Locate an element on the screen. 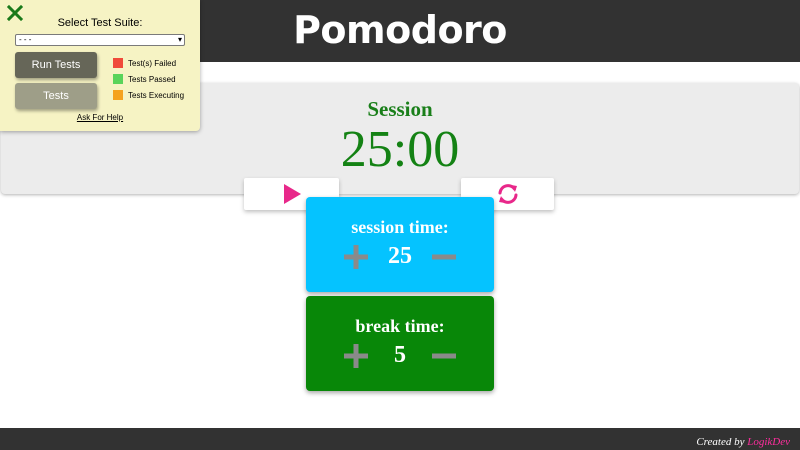 The width and height of the screenshot is (800, 450). passed-swatch is located at coordinates (118, 79).